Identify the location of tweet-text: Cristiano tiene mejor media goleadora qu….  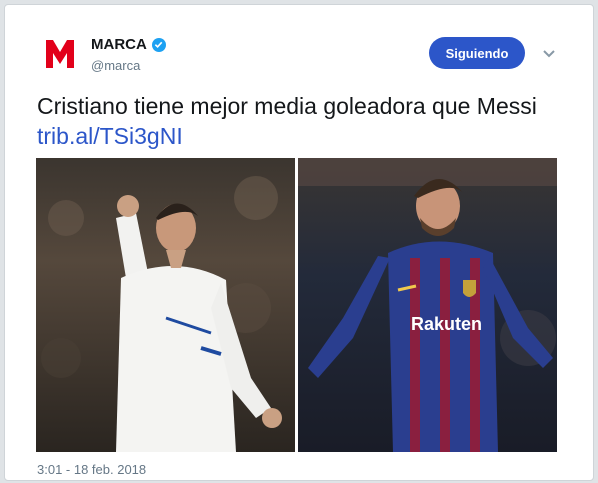
(297, 121).